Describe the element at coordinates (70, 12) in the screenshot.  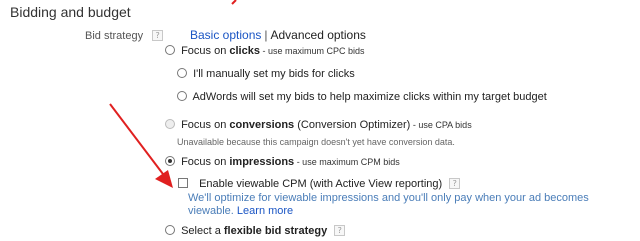
I see `section-title: Bidding and budget` at that location.